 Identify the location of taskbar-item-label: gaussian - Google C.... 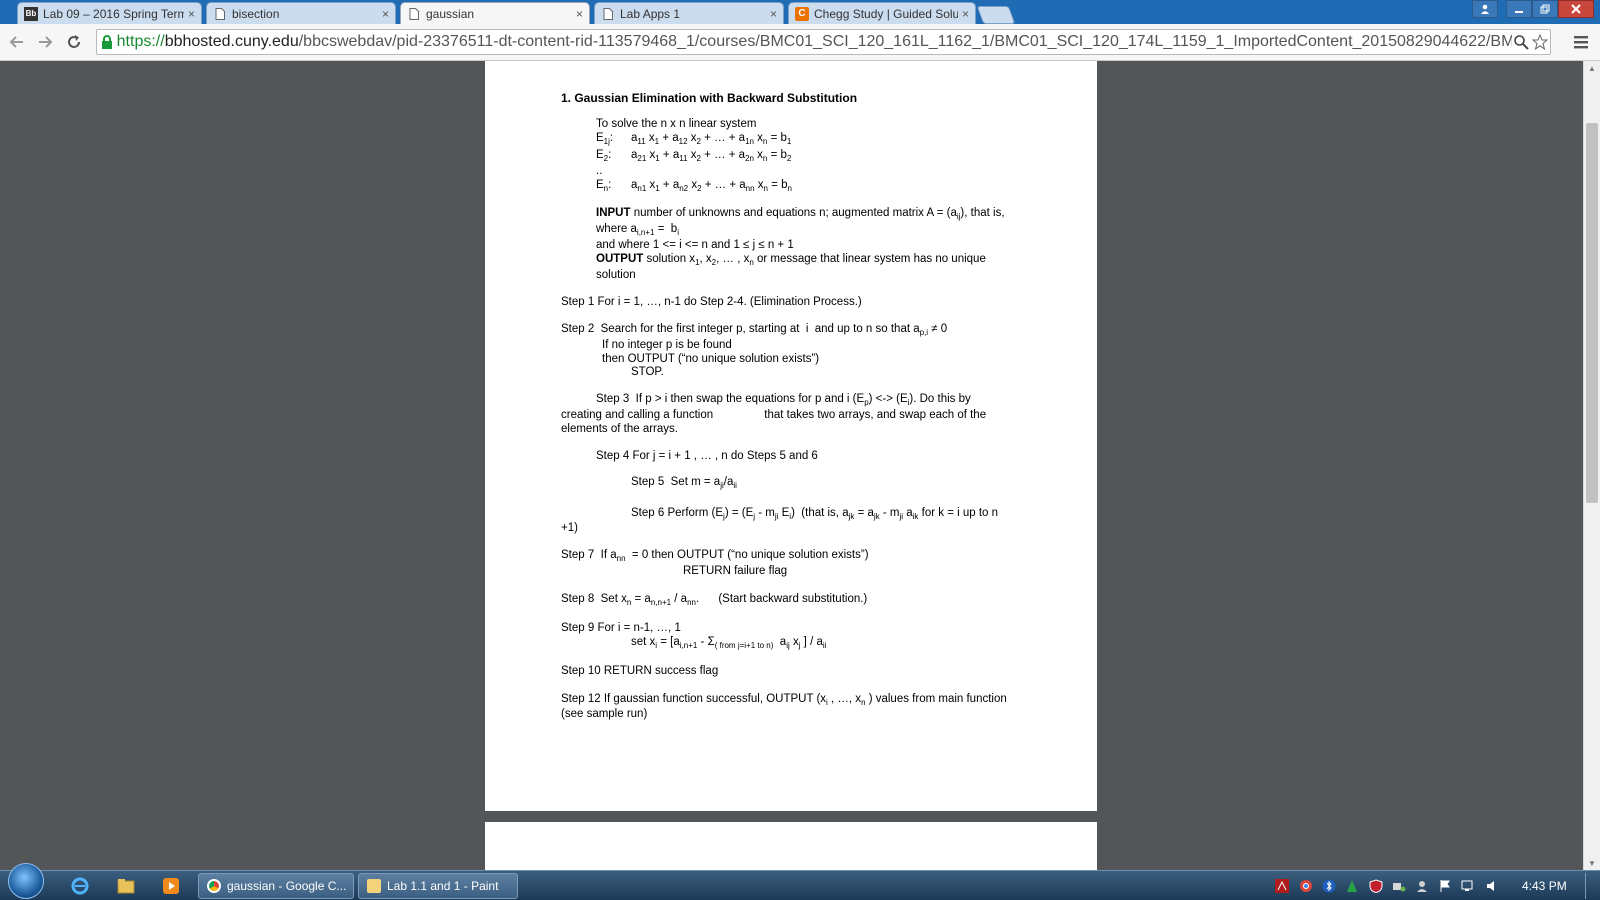
(287, 886).